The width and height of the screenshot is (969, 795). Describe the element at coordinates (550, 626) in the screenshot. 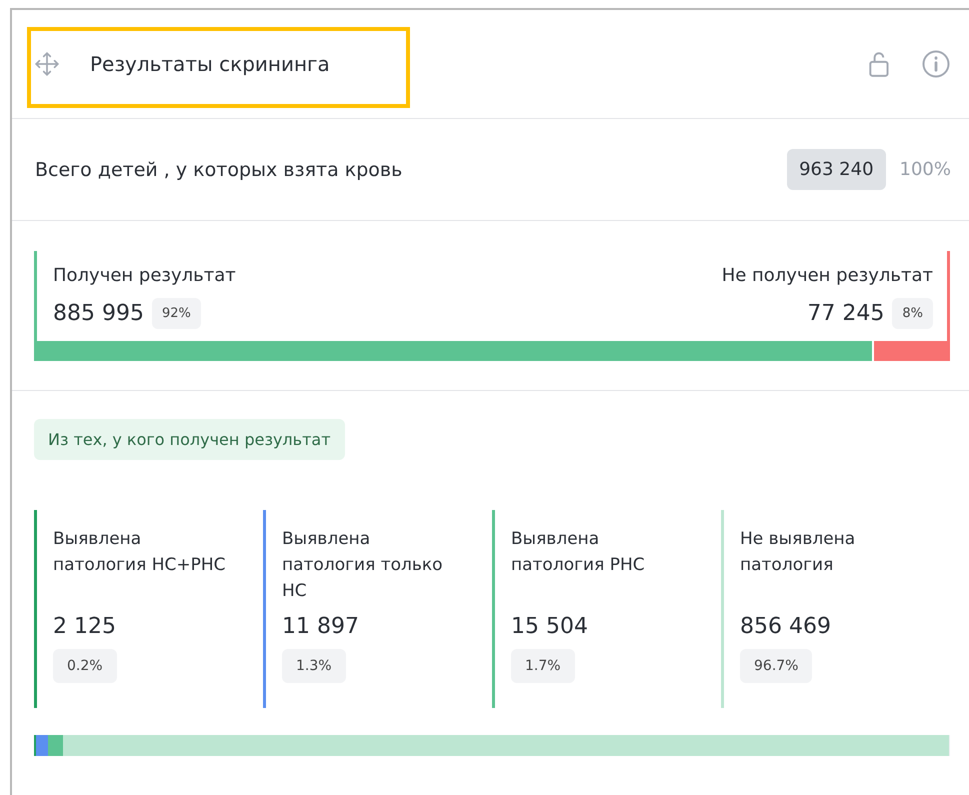

I see `category-count: 15 504` at that location.